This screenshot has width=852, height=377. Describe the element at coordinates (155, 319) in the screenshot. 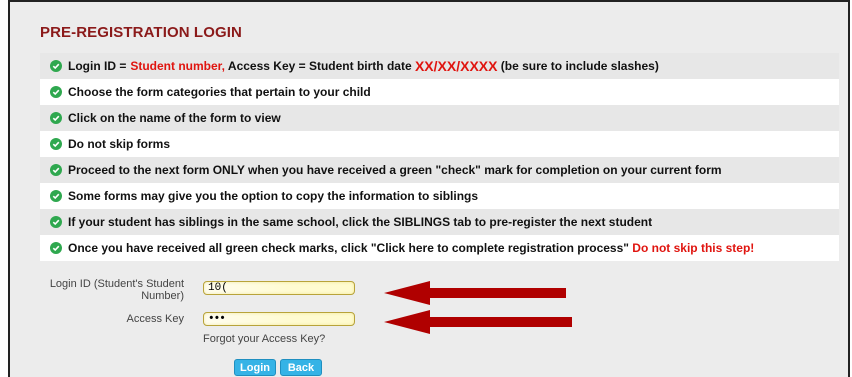

I see `access-key-label: Access Key` at that location.